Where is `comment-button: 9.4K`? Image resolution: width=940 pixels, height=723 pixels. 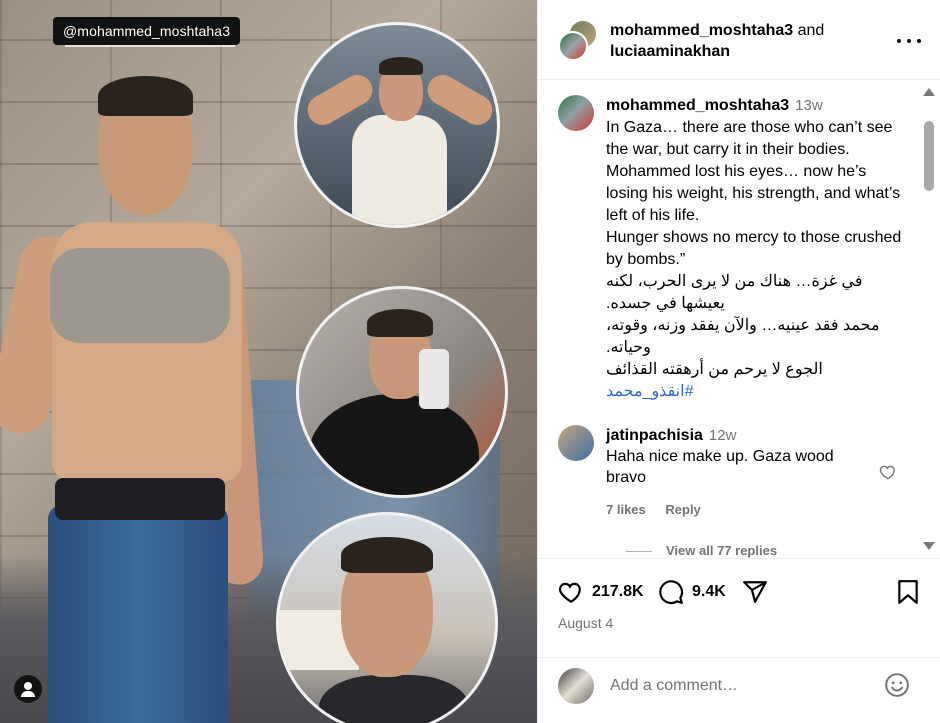 comment-button: 9.4K is located at coordinates (692, 592).